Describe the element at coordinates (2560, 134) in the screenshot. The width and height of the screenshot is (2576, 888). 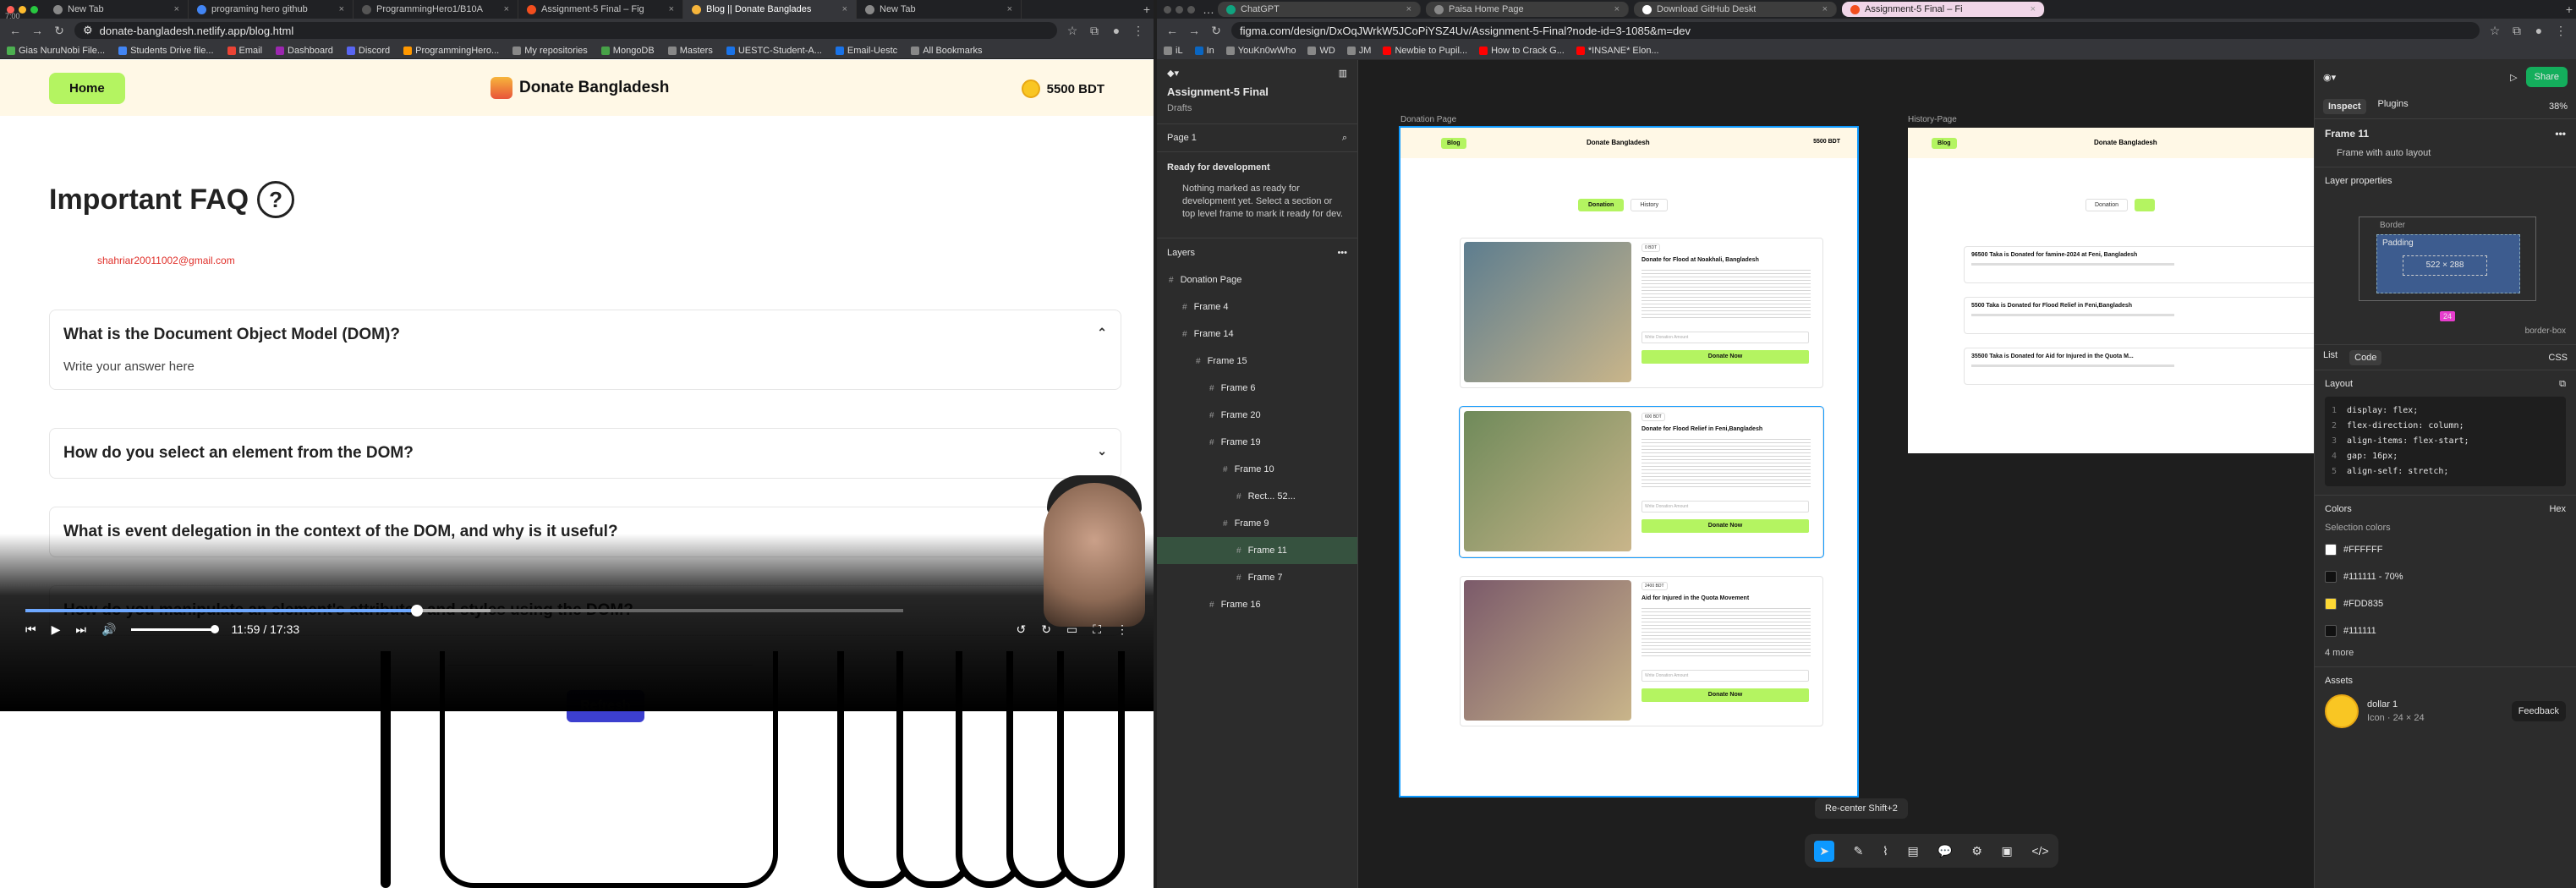
I see `frame-more-icon: •••` at that location.